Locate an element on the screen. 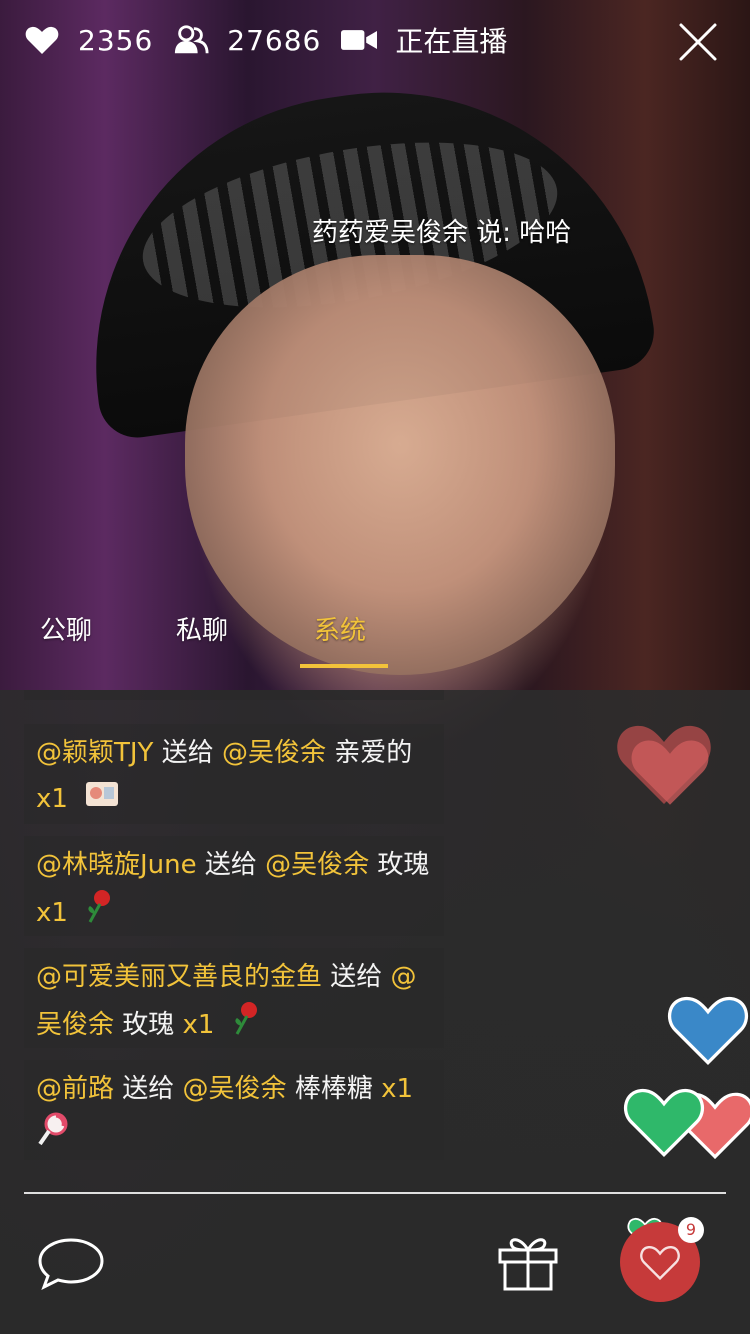 This screenshot has height=1334, width=750. message-sender: @林晓旋June is located at coordinates (116, 865).